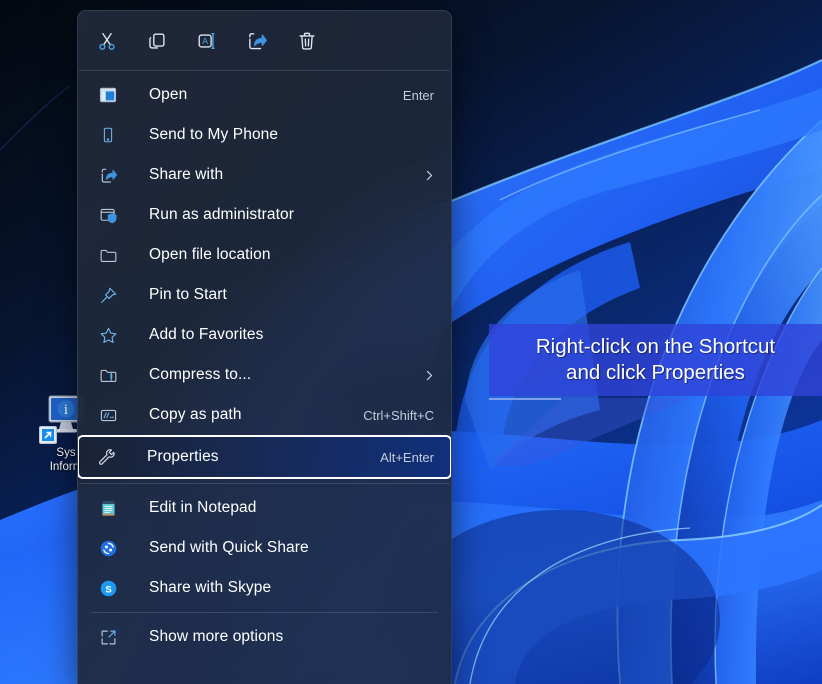 This screenshot has height=684, width=822. What do you see at coordinates (306, 40) in the screenshot?
I see `trash-icon` at bounding box center [306, 40].